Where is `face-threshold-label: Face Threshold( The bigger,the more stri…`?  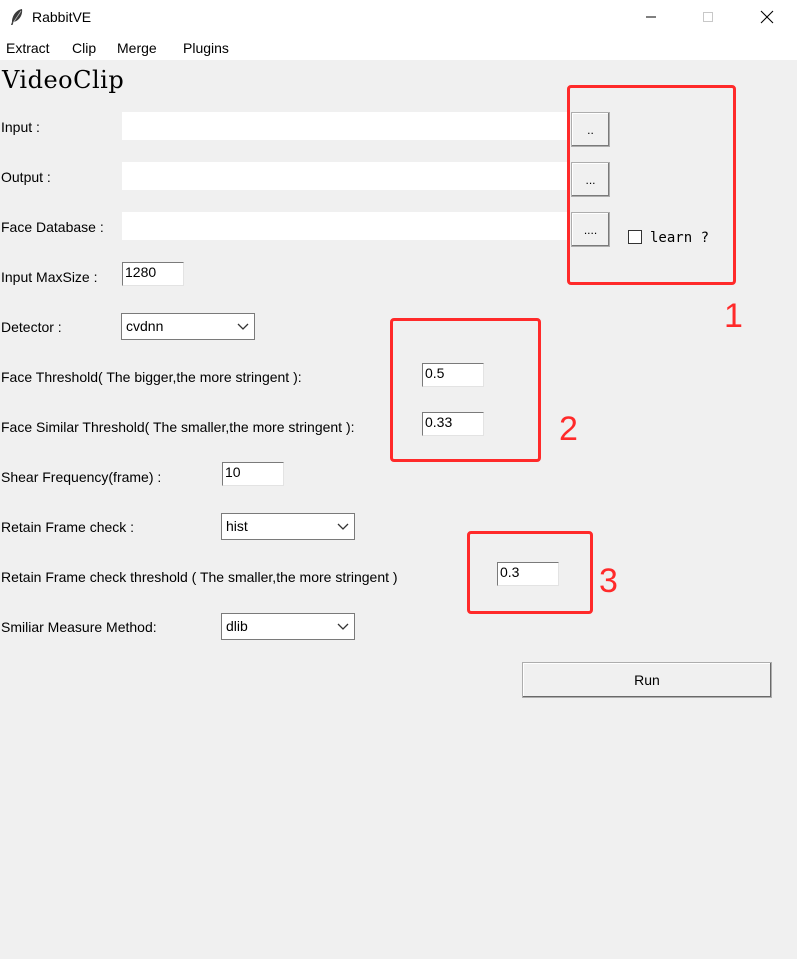
face-threshold-label: Face Threshold( The bigger,the more stri… is located at coordinates (151, 377).